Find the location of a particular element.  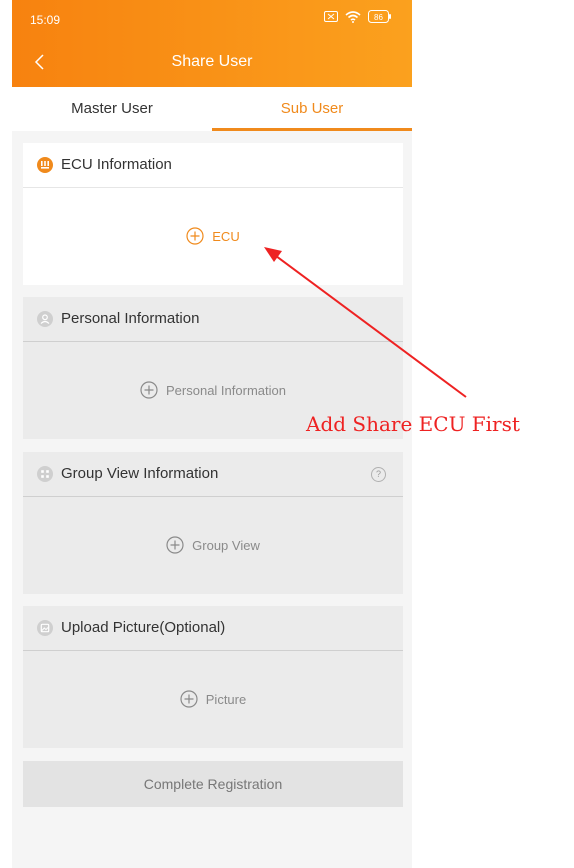

picture-section-header: Upload Picture(Optional) is located at coordinates (213, 628).